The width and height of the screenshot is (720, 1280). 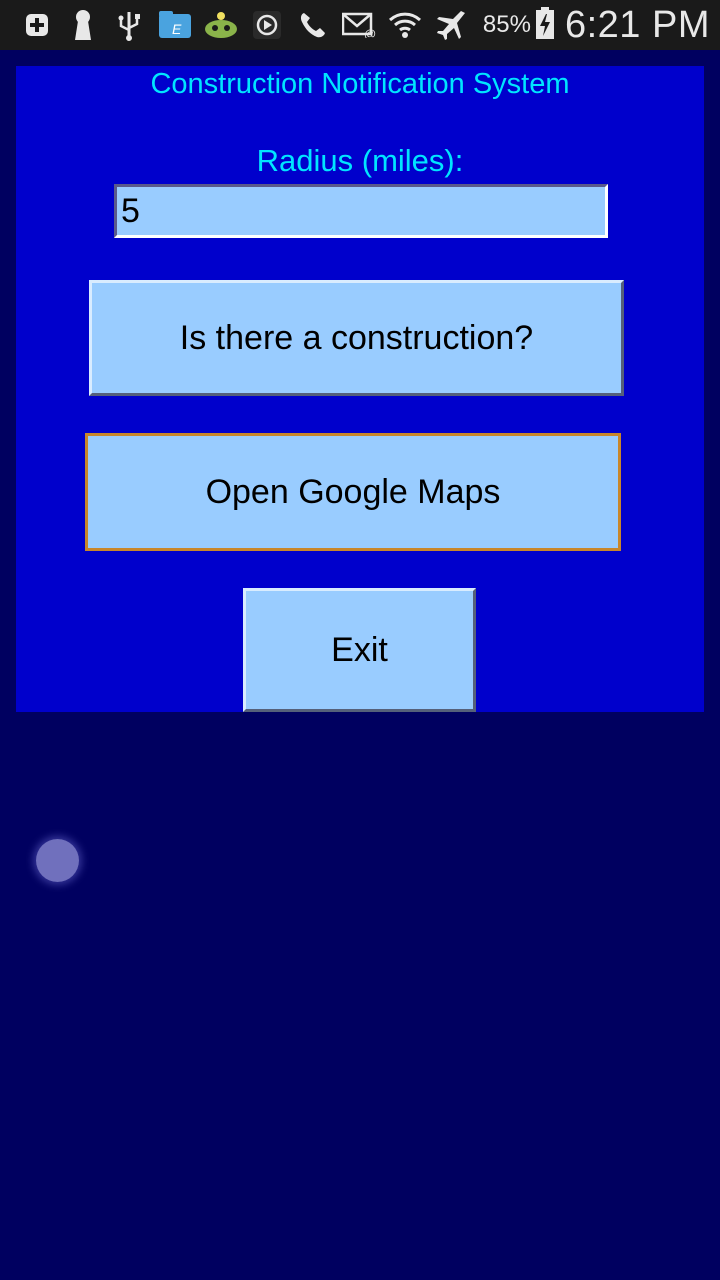 What do you see at coordinates (57, 860) in the screenshot?
I see `touch-indicator` at bounding box center [57, 860].